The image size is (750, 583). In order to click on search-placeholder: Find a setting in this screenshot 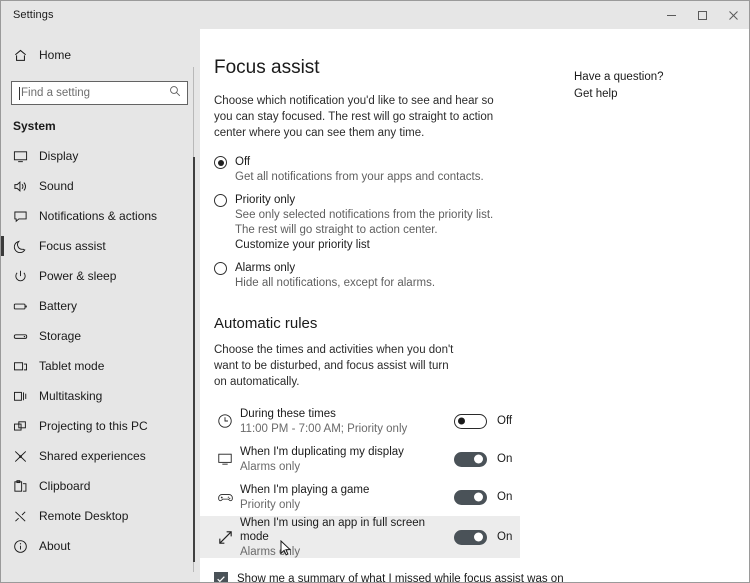, I will do `click(56, 93)`.